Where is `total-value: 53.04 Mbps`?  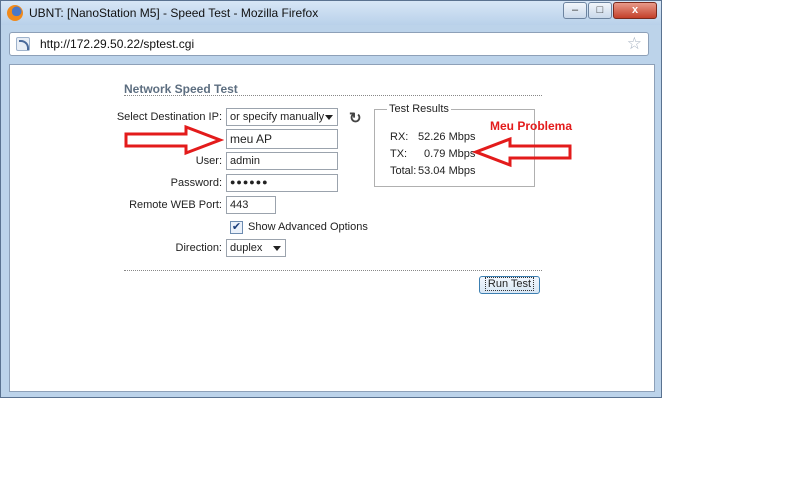
total-value: 53.04 Mbps is located at coordinates (447, 171).